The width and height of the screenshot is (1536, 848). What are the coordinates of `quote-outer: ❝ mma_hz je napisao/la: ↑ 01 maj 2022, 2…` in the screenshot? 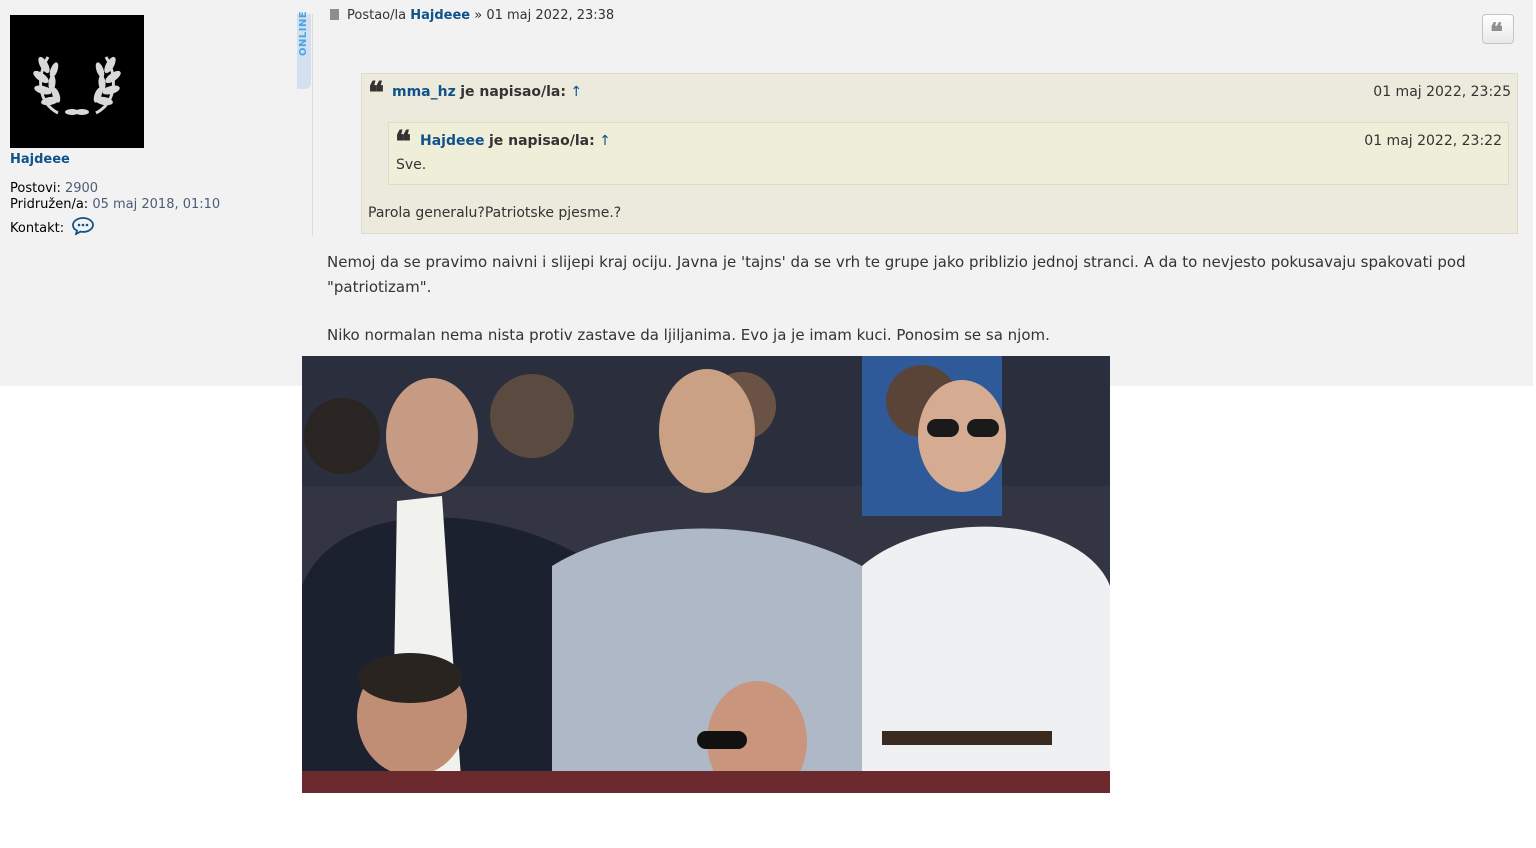 It's located at (939, 153).